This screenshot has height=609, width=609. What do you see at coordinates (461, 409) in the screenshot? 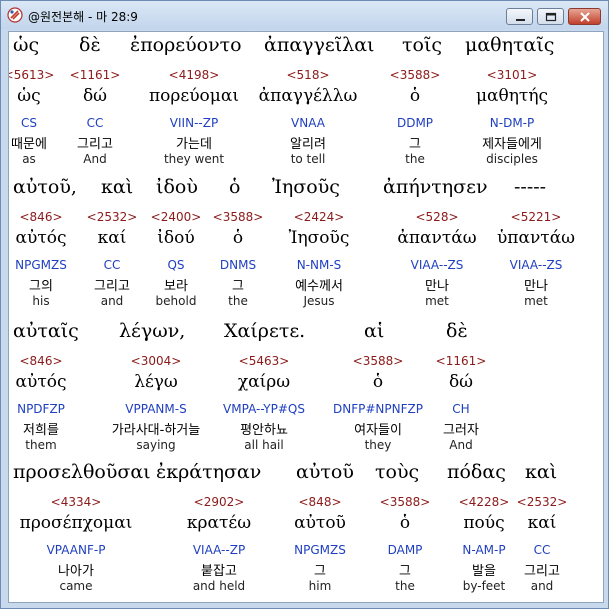
I see `parse-code: CH` at bounding box center [461, 409].